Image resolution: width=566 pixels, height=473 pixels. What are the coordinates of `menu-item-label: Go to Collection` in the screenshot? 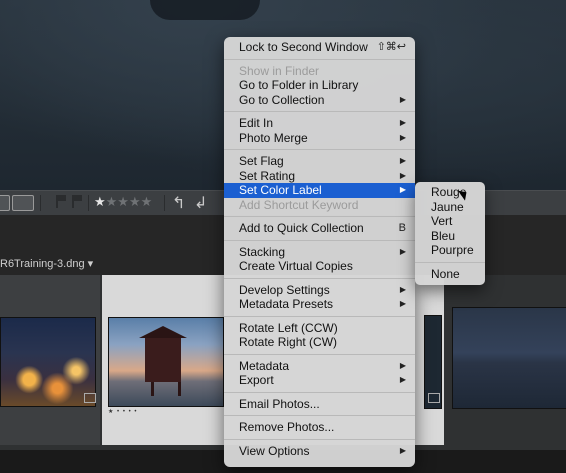 It's located at (282, 99).